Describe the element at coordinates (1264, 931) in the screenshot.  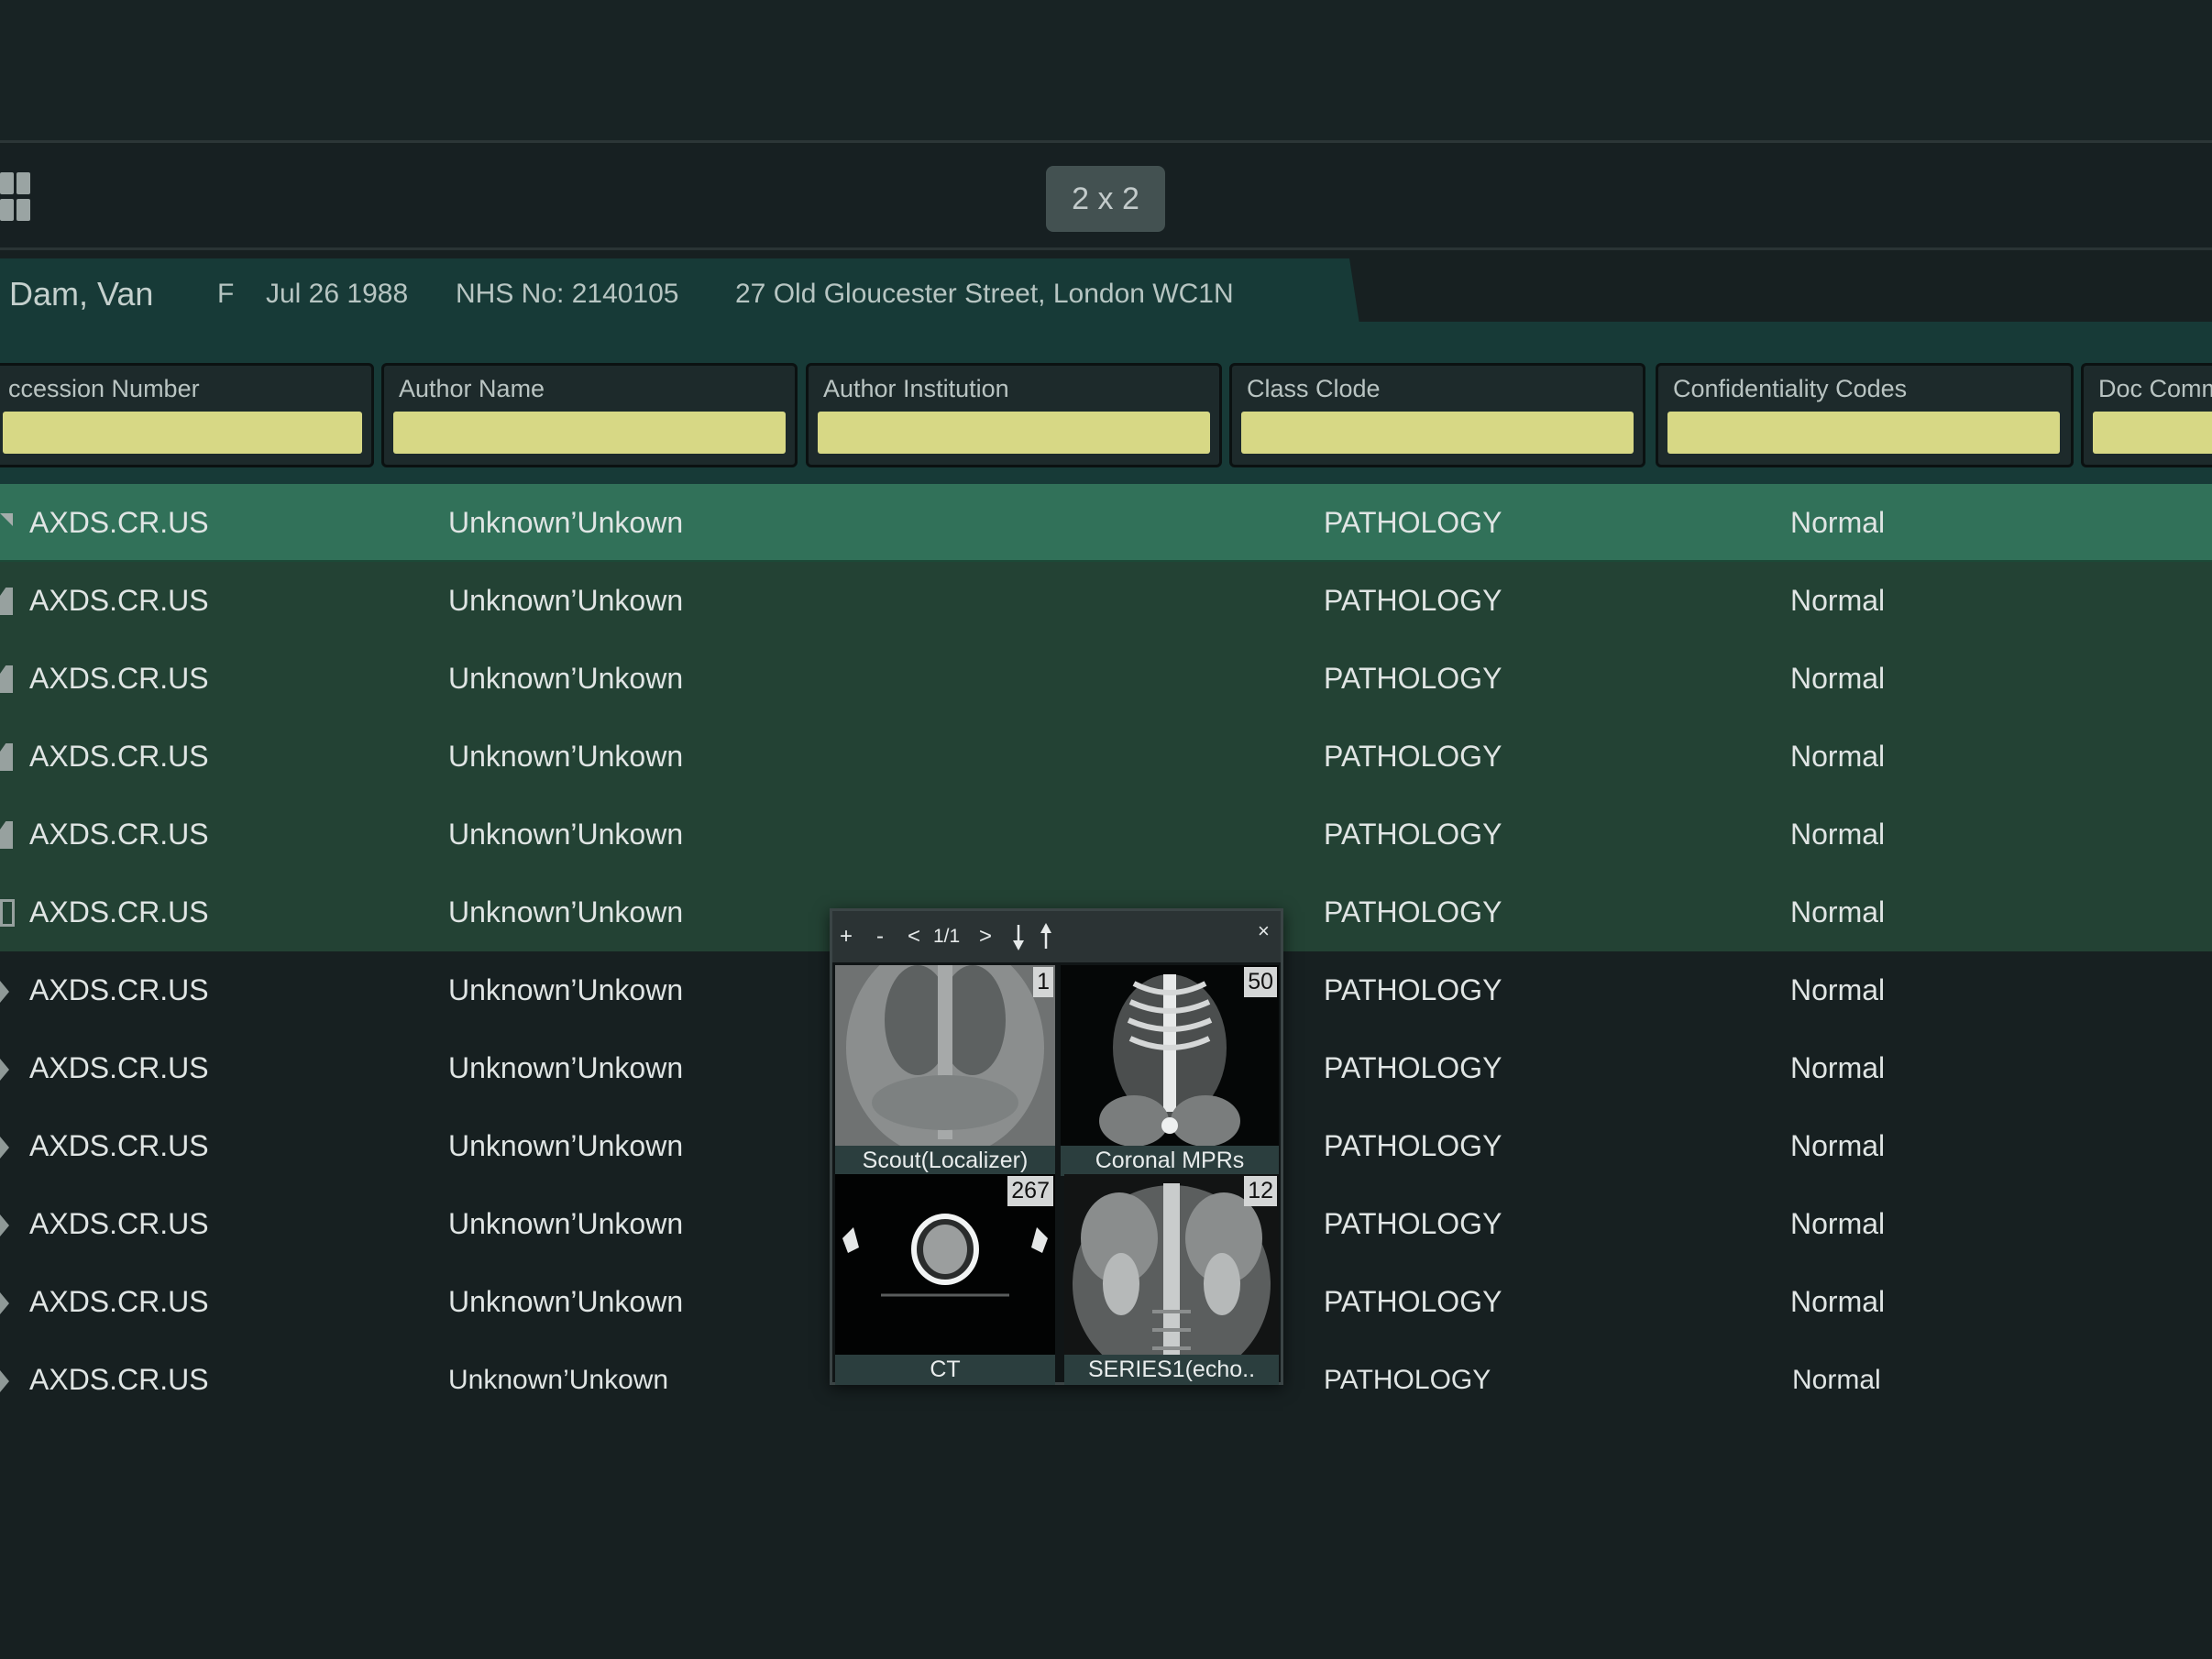
I see `close-icon: ×` at that location.